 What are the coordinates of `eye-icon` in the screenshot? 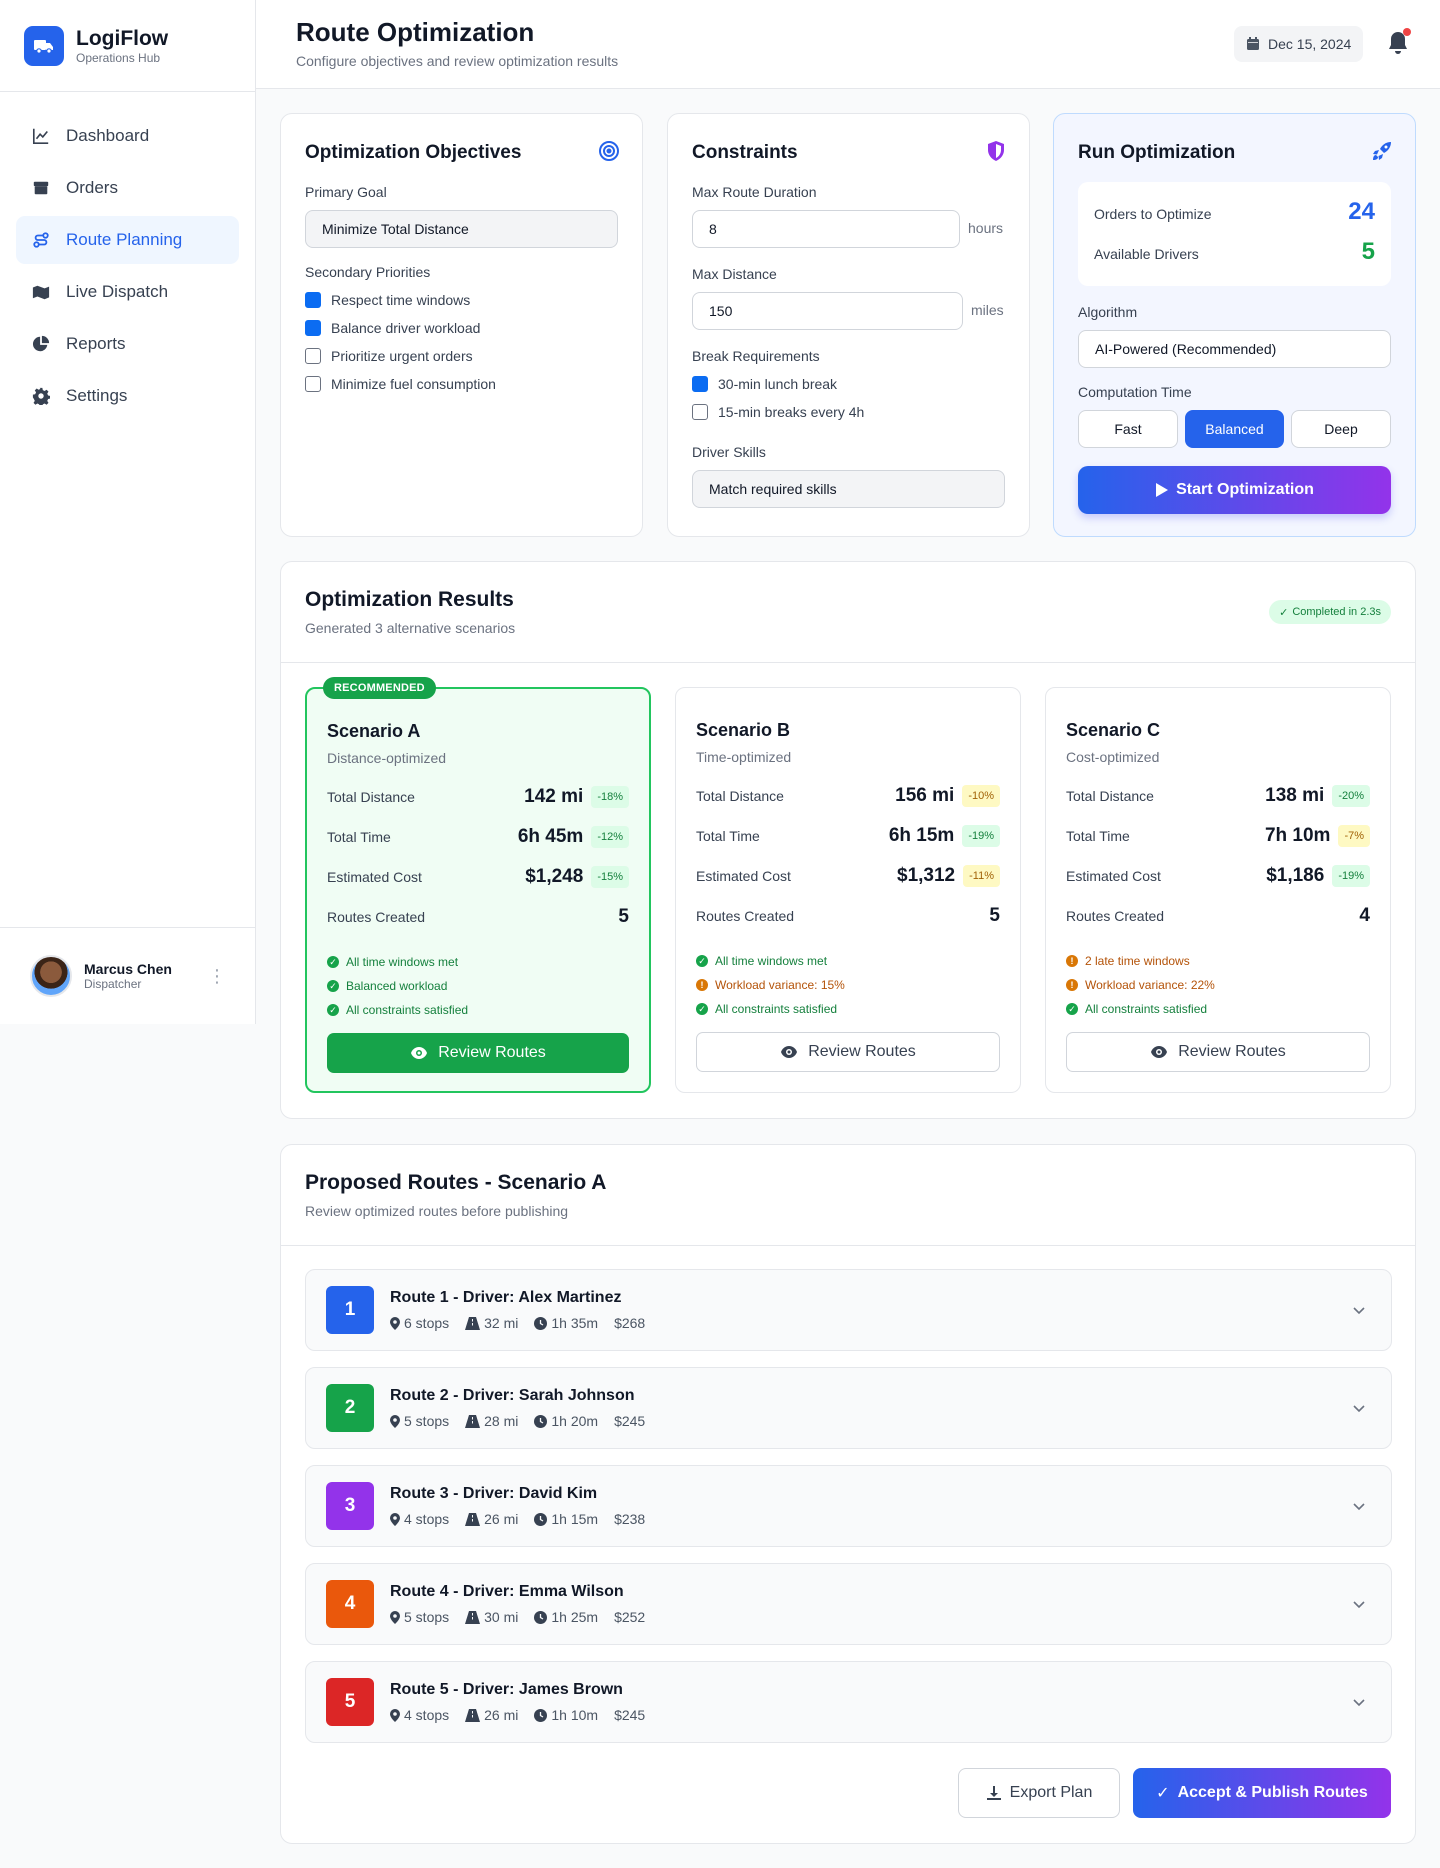 It's located at (419, 1053).